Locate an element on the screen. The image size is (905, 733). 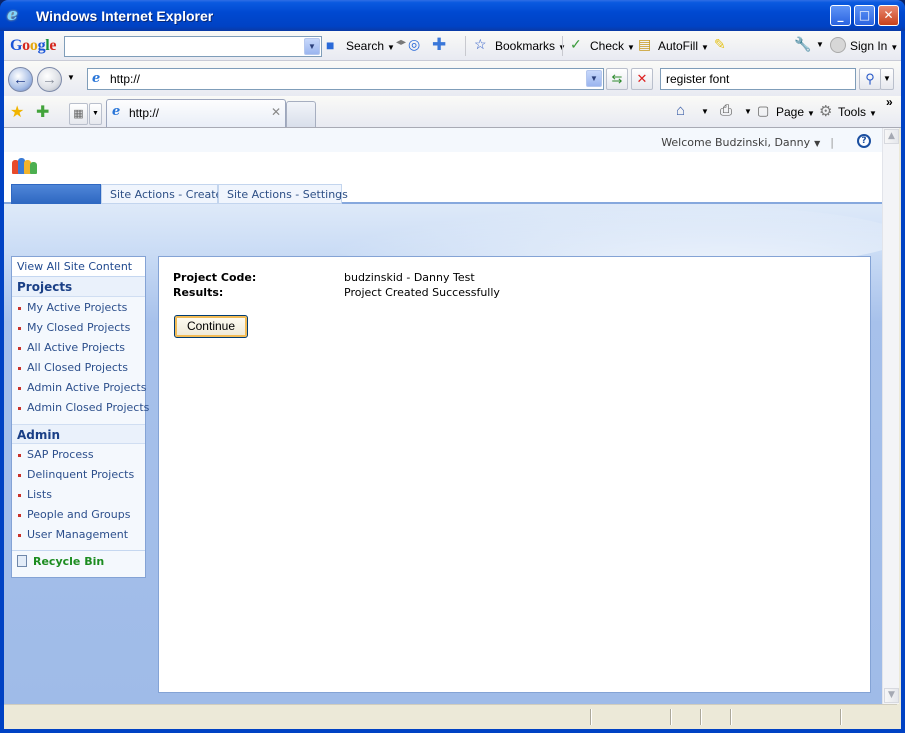
sidebar-item-all-closed-projects: All Closed Projects is located at coordinates (70, 371).